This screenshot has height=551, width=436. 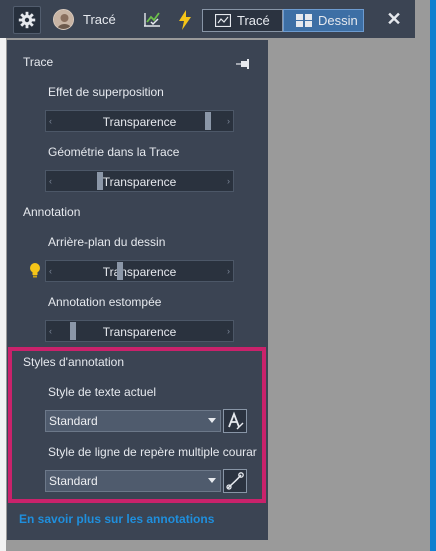 What do you see at coordinates (114, 152) in the screenshot?
I see `geometry-label: Géométrie dans la Trace` at bounding box center [114, 152].